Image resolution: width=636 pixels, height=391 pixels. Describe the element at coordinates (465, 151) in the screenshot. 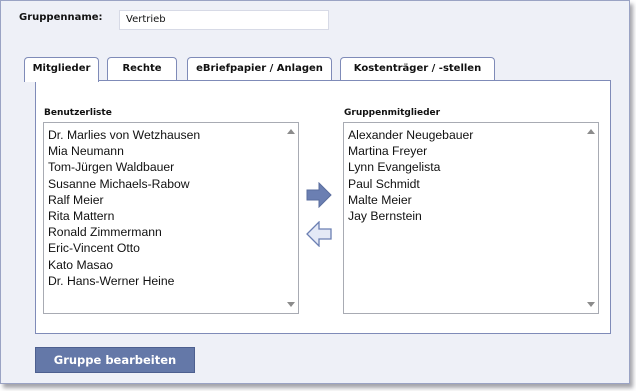

I see `list-item: Martina Freyer` at that location.